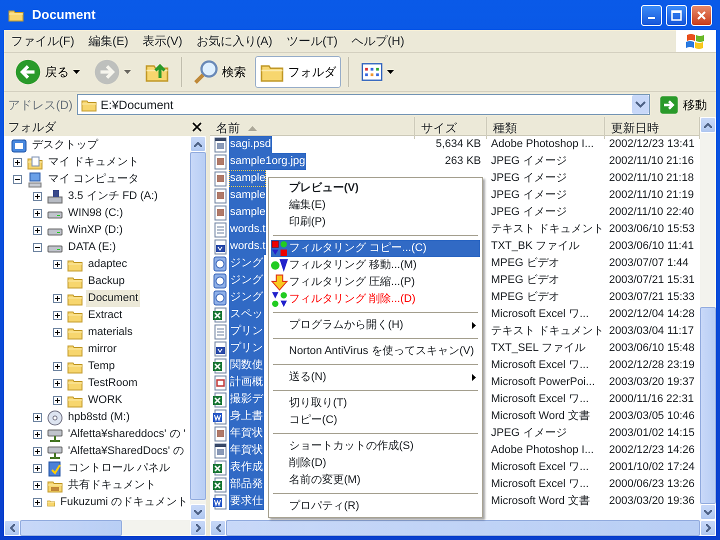  Describe the element at coordinates (102, 349) in the screenshot. I see `tree-item: mirror` at that location.